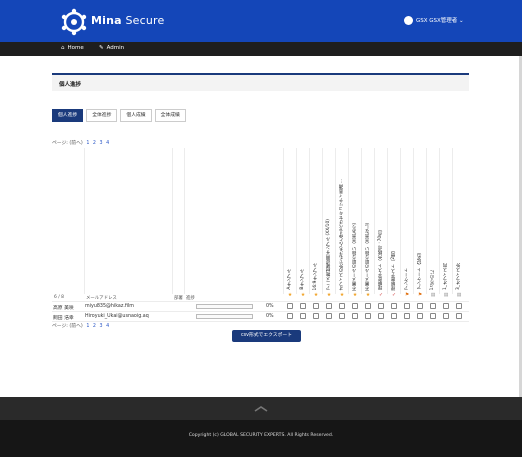  I want to click on tab-personal-progress: 個人進捗, so click(68, 115).